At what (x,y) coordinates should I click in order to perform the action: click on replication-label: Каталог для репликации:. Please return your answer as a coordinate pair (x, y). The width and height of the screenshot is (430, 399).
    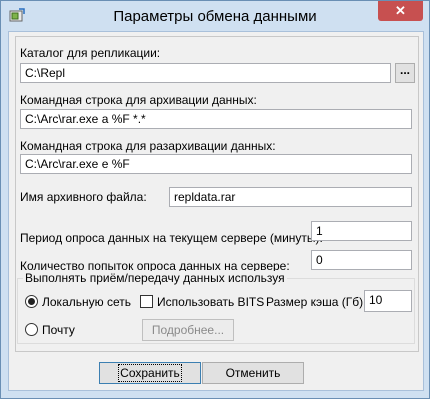
    Looking at the image, I should click on (90, 53).